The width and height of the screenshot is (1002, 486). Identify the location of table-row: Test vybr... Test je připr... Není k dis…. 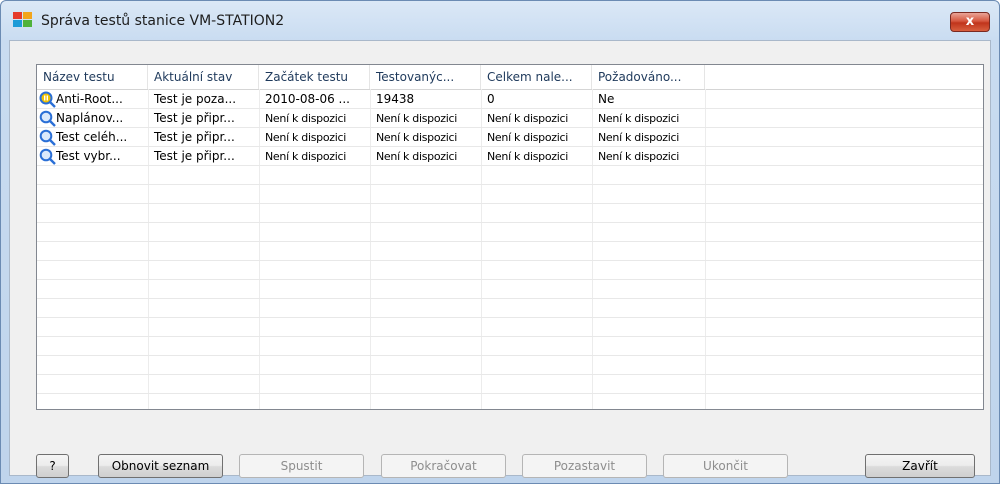
(510, 156).